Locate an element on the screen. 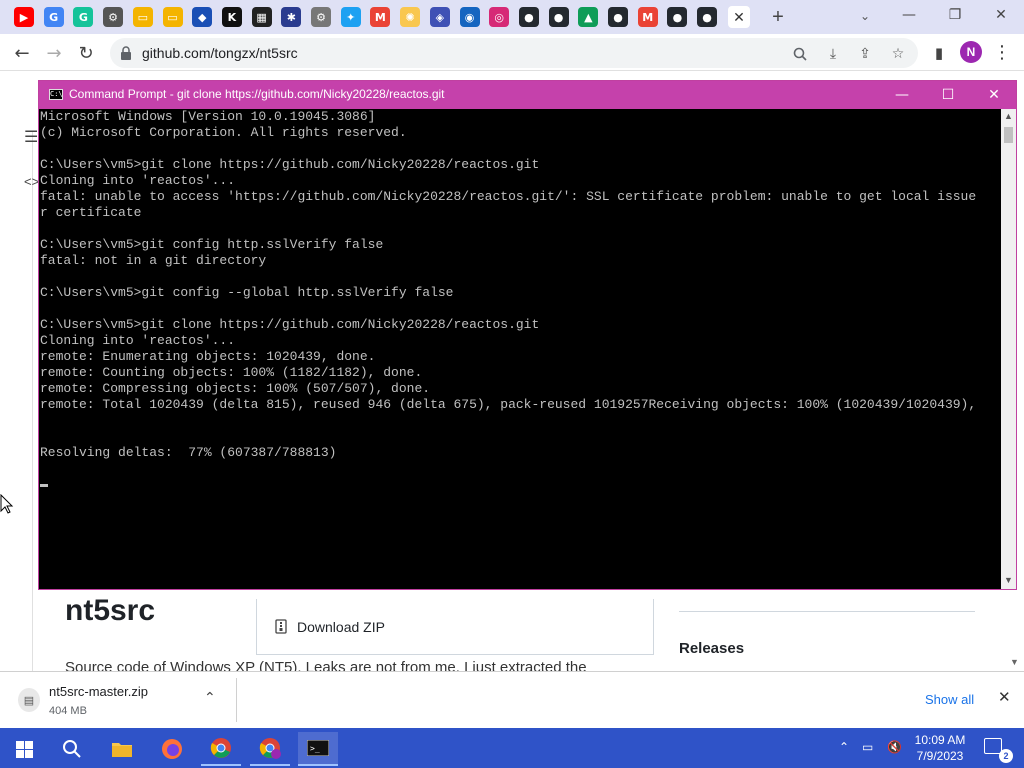 The width and height of the screenshot is (1024, 768). scroll-down-icon: ▼ is located at coordinates (1008, 580).